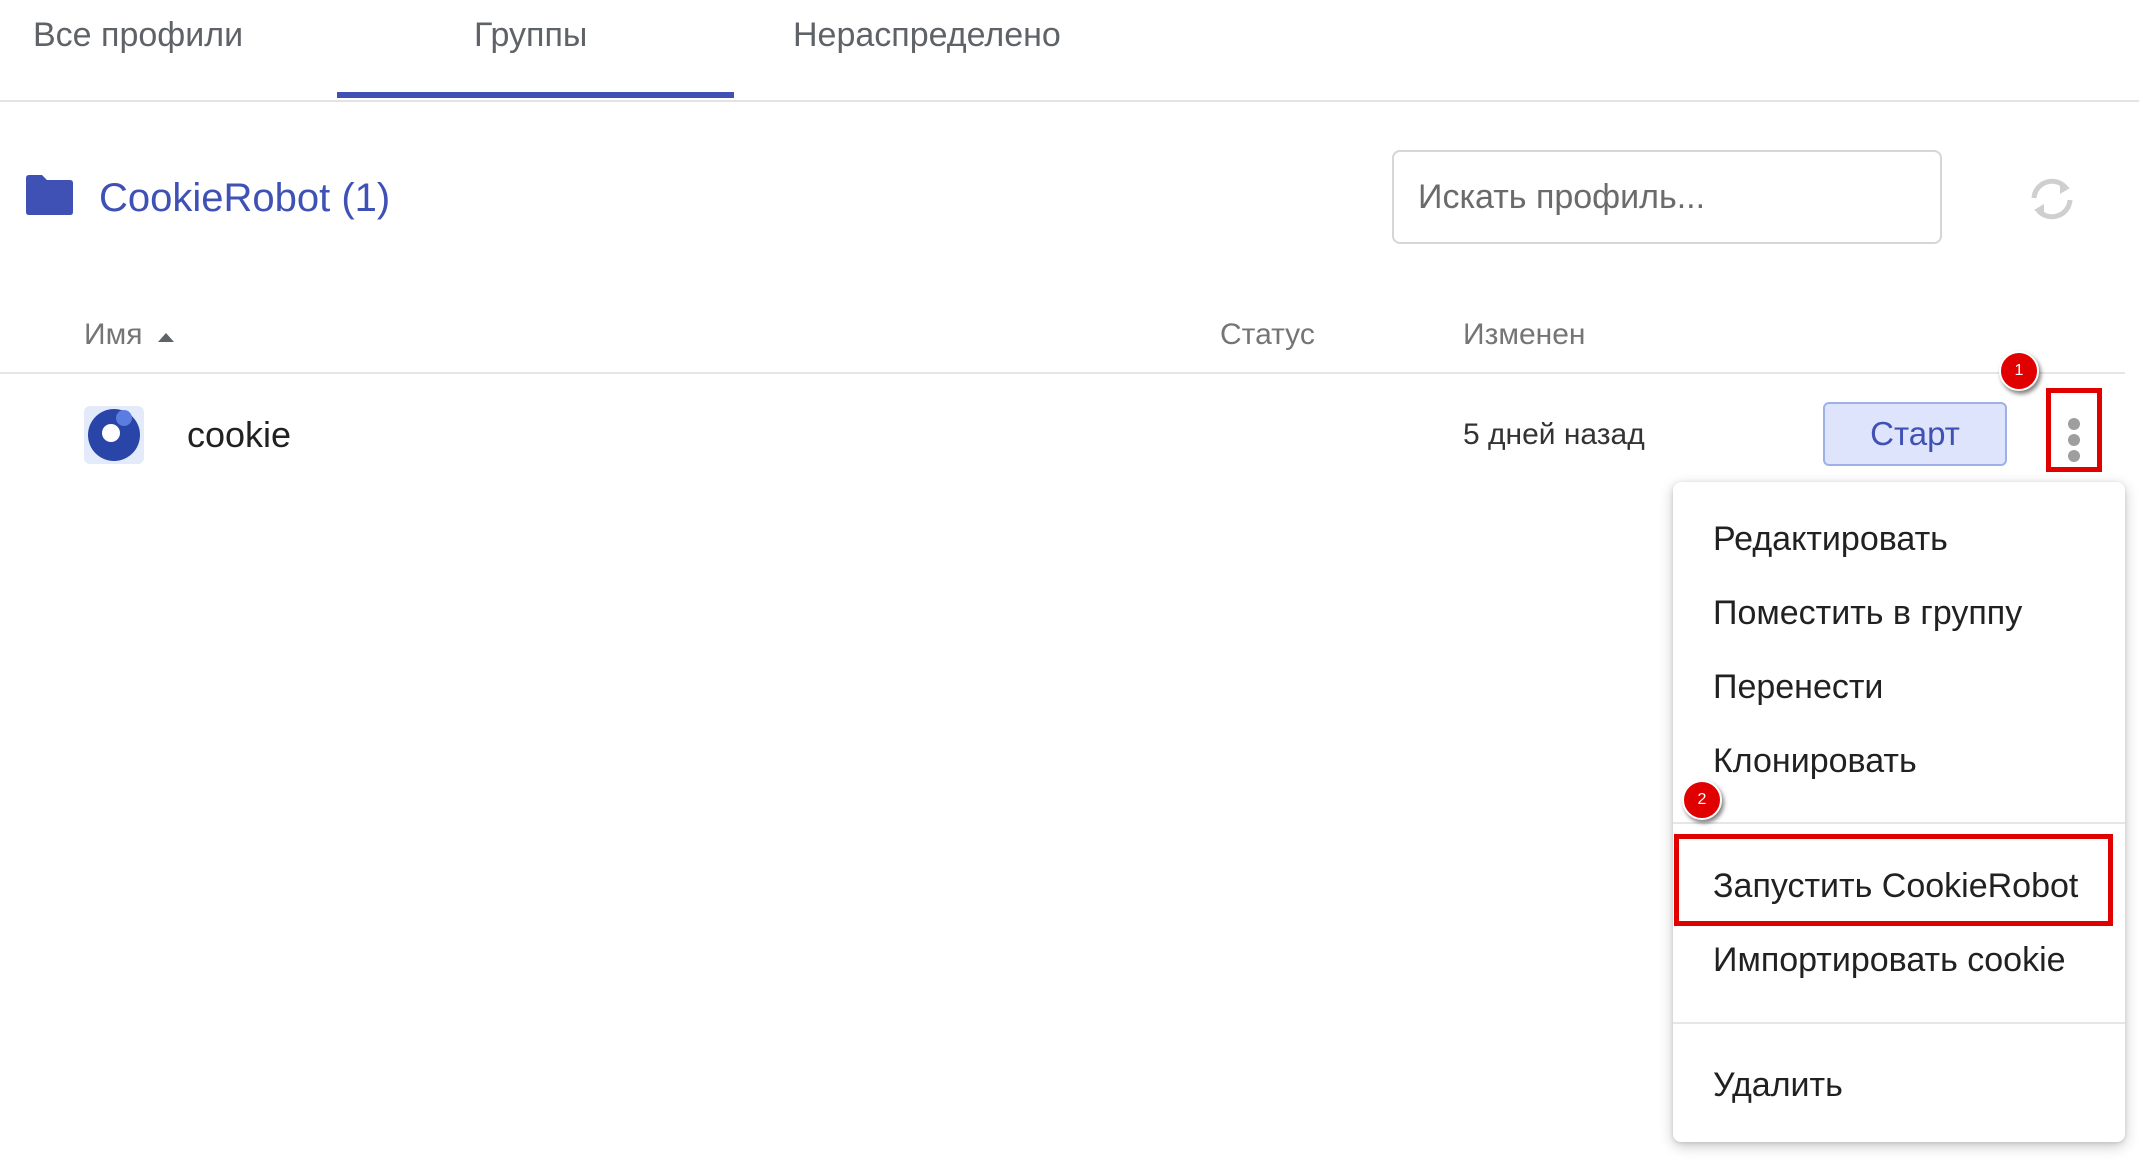 This screenshot has width=2139, height=1170. Describe the element at coordinates (1899, 687) in the screenshot. I see `menu-item-transfer: Перенести` at that location.